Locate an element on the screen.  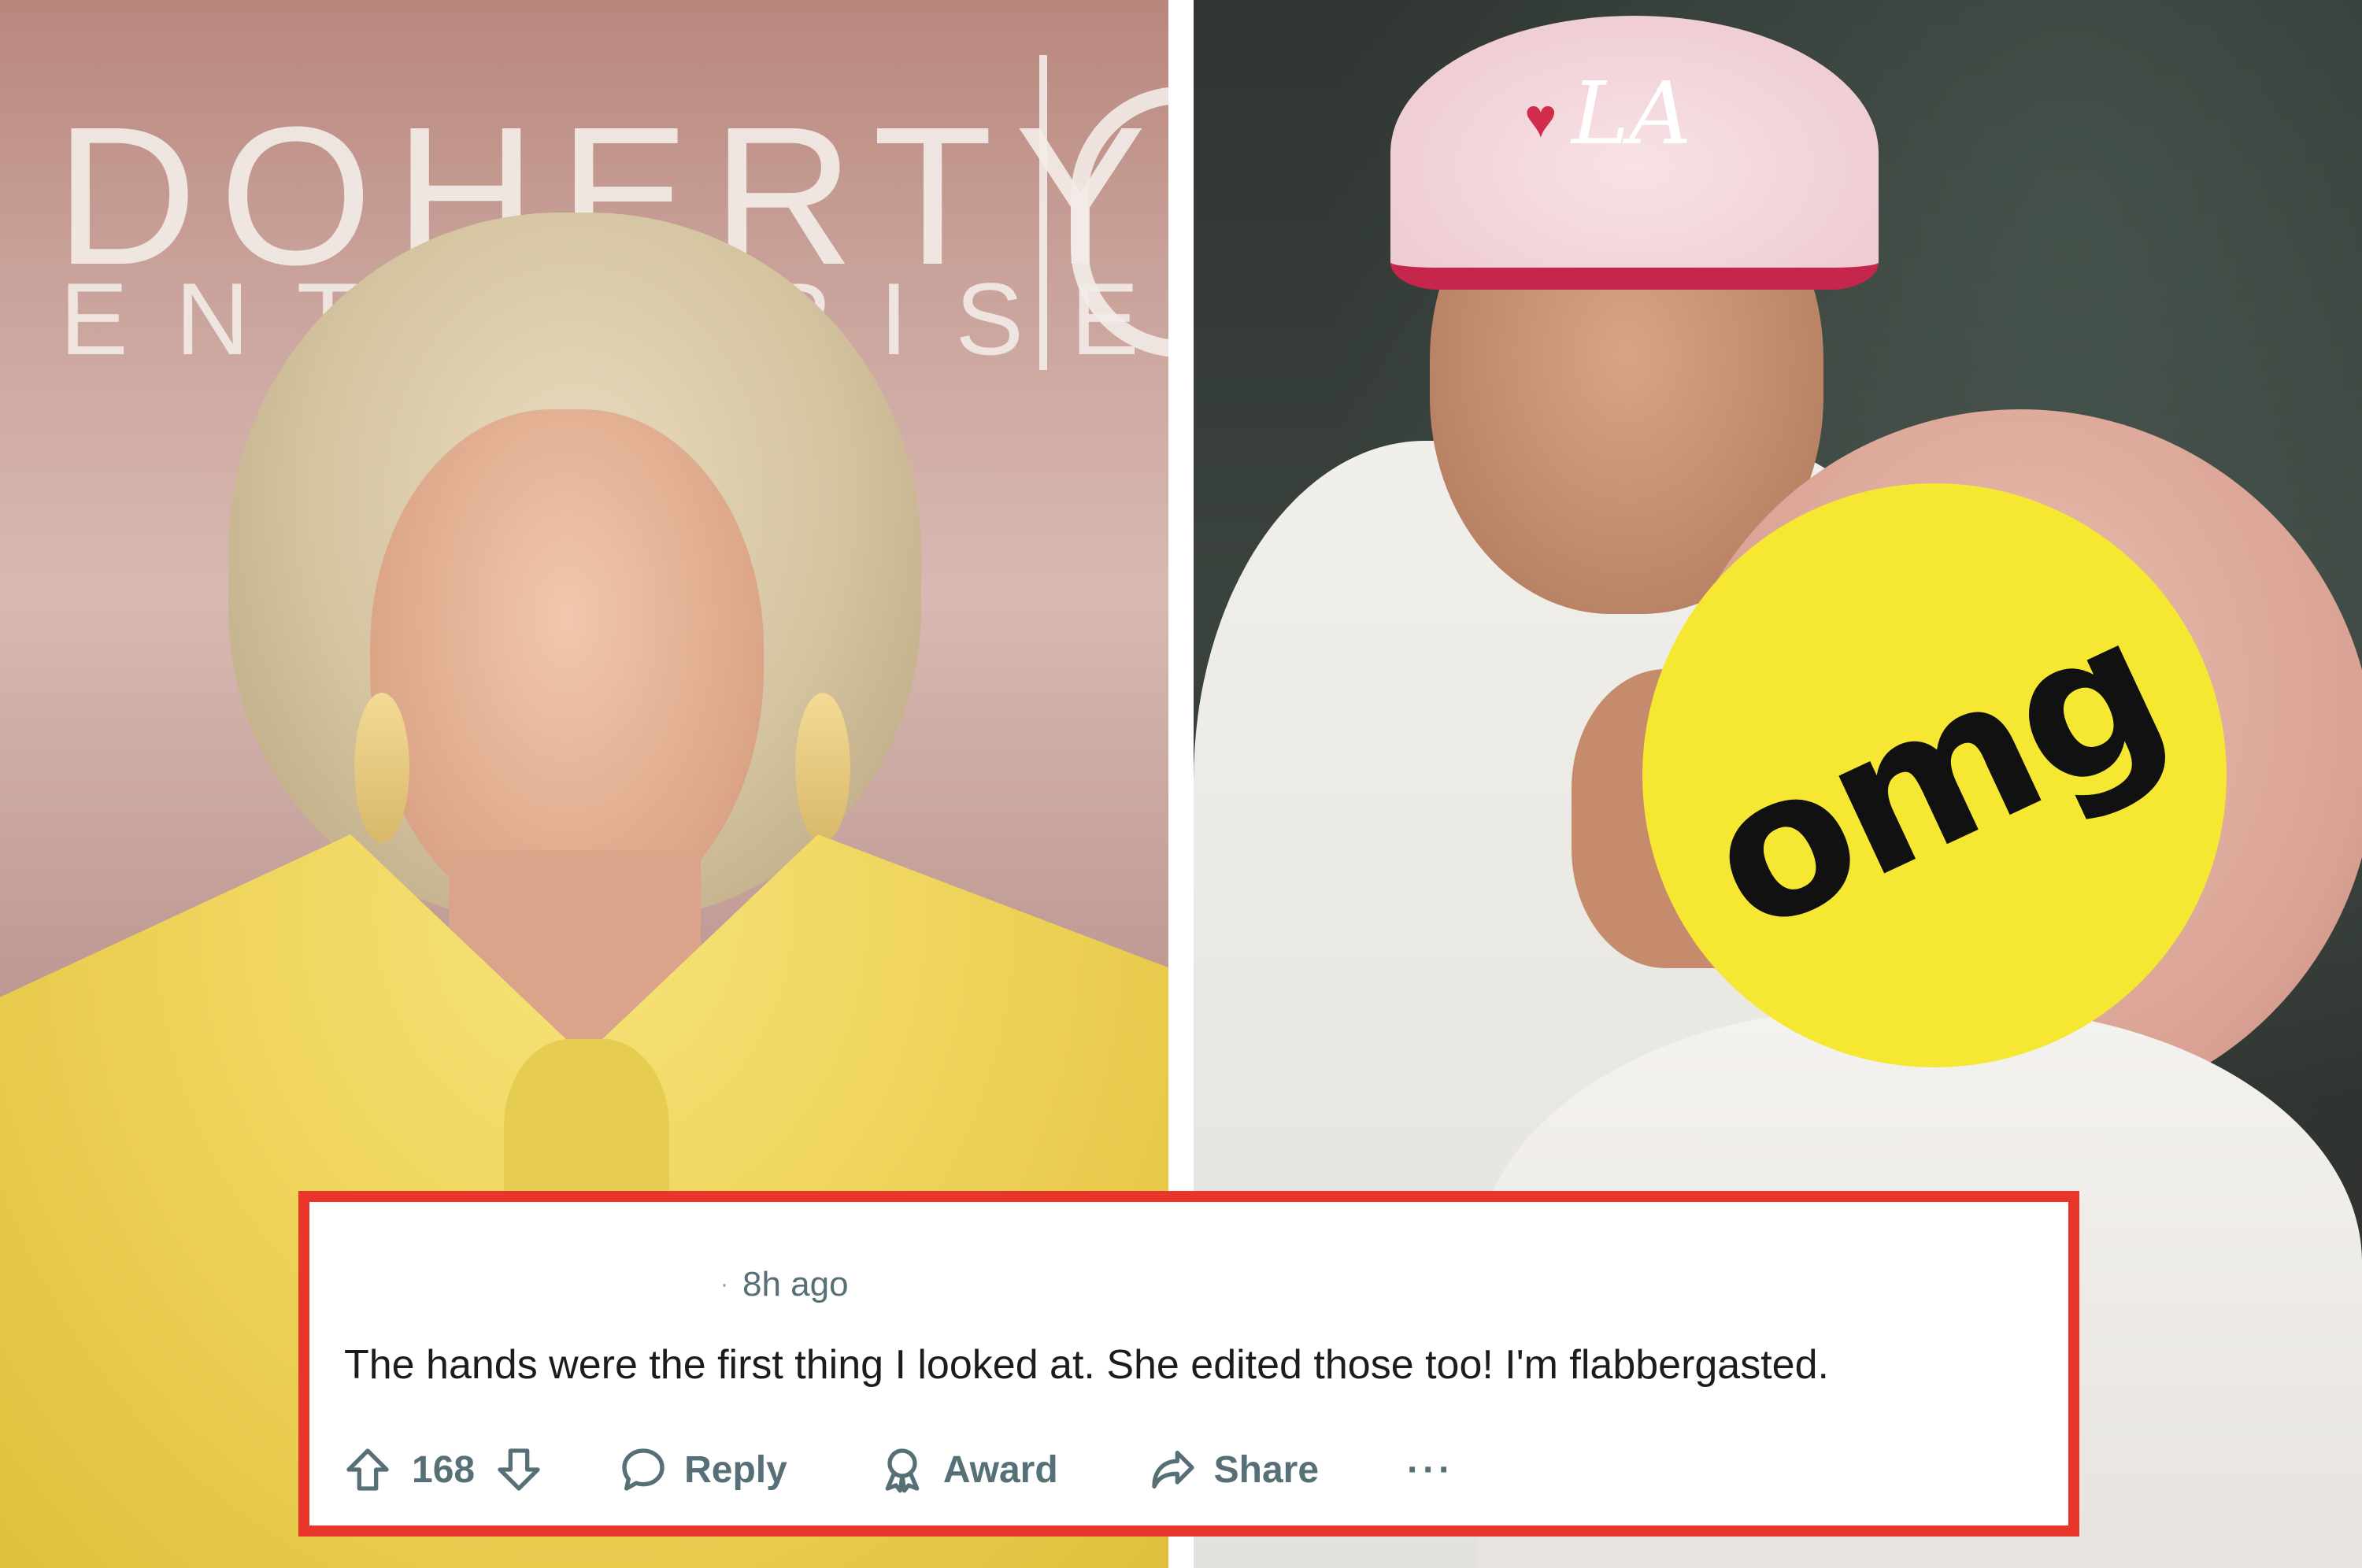
share-button: Share is located at coordinates (1232, 1470).